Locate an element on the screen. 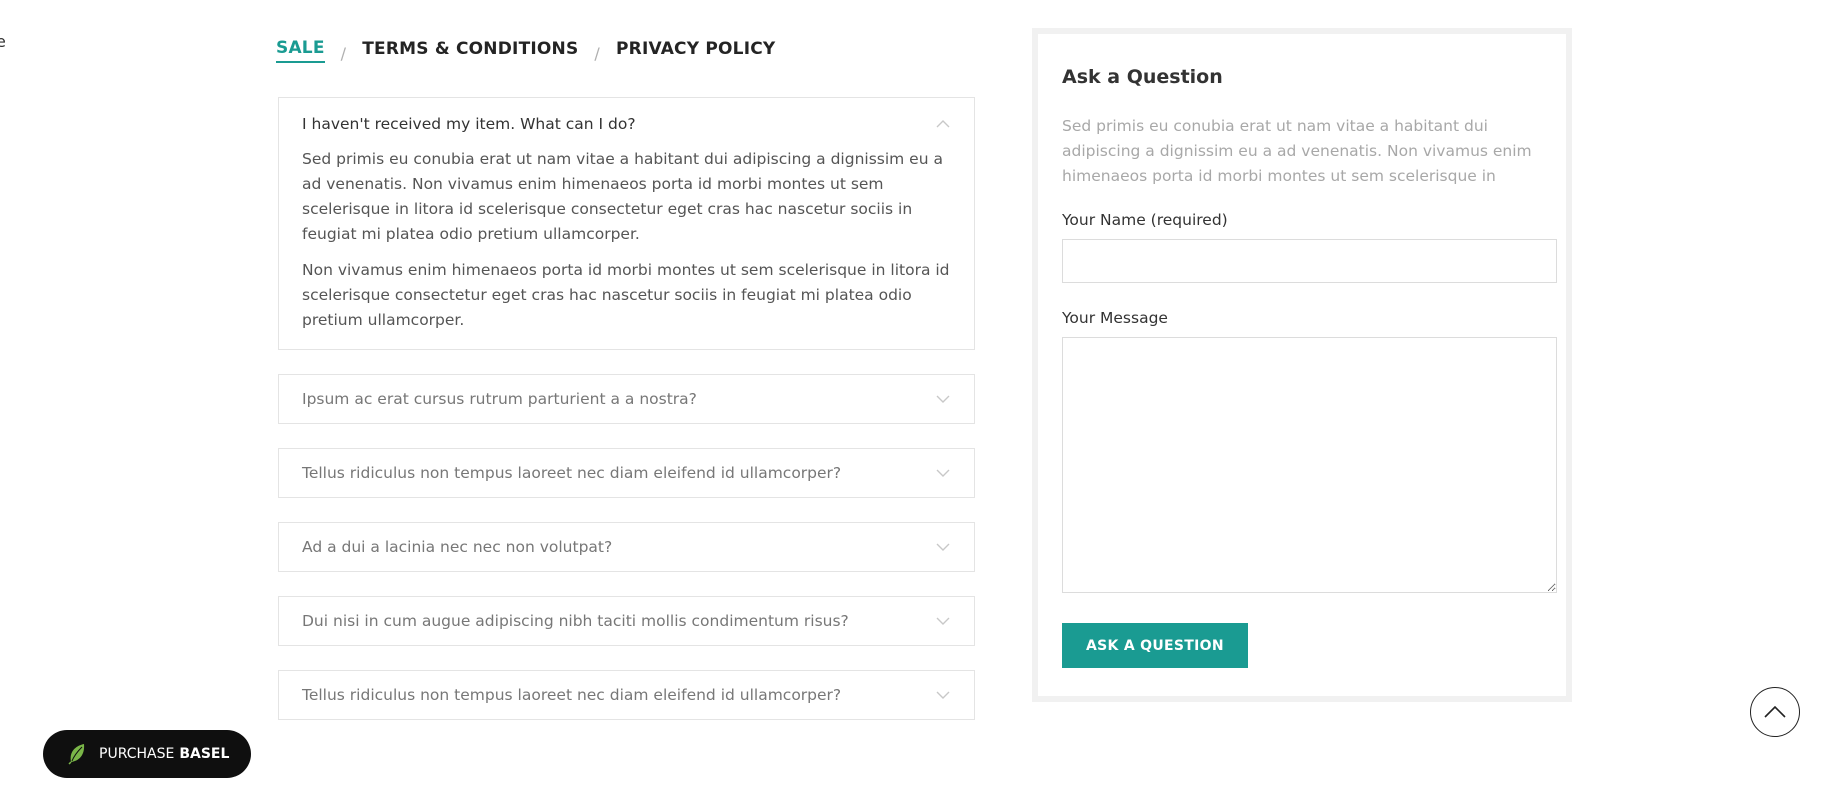 The image size is (1833, 807). tab-terms-conditions: TERMS & CONDITIONS is located at coordinates (470, 50).